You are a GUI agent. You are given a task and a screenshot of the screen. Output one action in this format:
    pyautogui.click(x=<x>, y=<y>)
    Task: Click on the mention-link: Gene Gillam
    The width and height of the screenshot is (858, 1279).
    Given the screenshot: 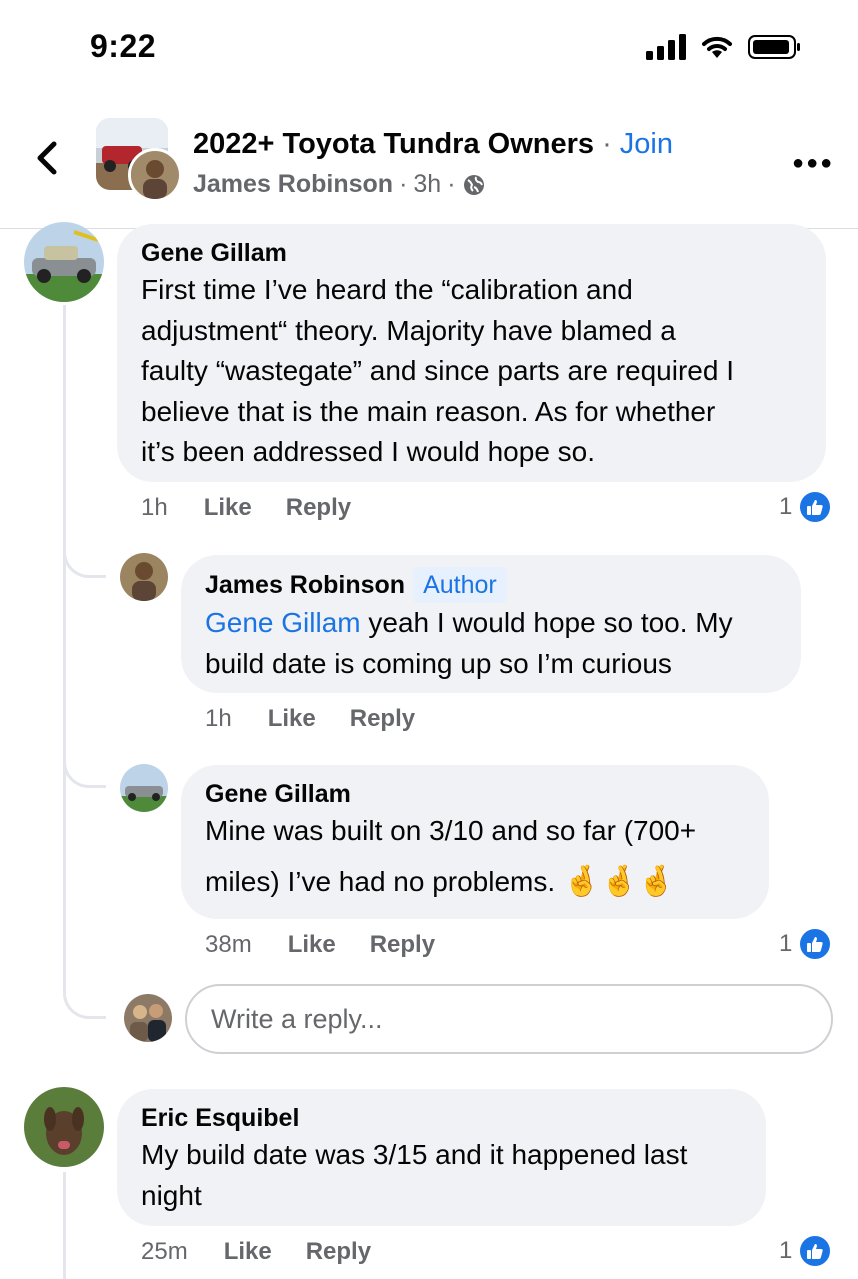 What is the action you would take?
    pyautogui.click(x=283, y=622)
    